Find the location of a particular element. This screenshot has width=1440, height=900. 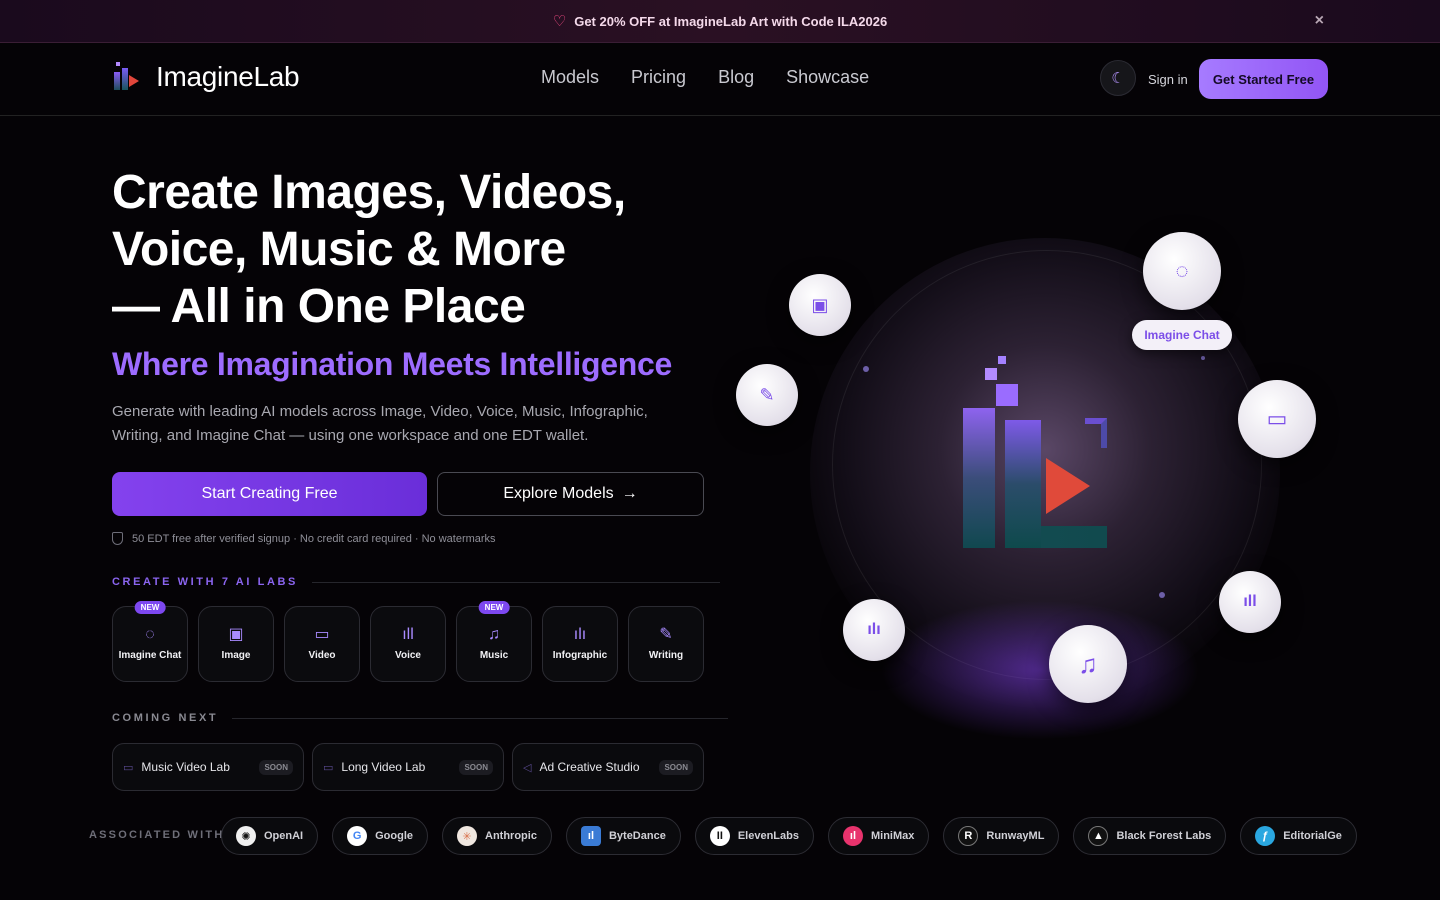

coming-ad-creative-studio: ◁ Ad Creative Studio SOON is located at coordinates (608, 767).